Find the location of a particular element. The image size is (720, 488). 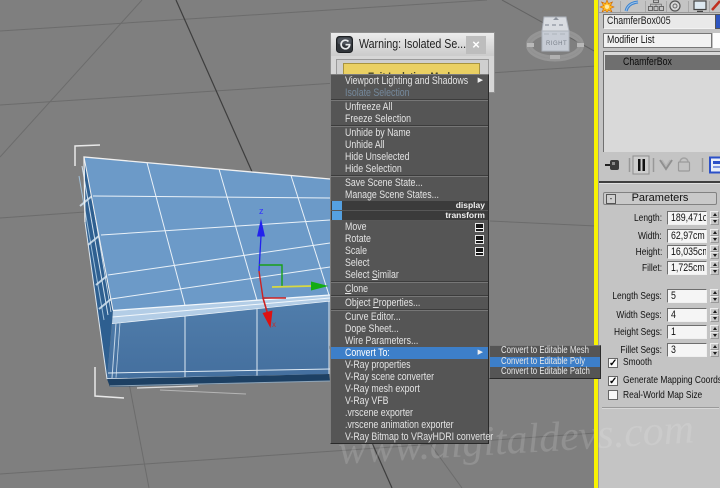

svg-text: RIGHT is located at coordinates (556, 44).